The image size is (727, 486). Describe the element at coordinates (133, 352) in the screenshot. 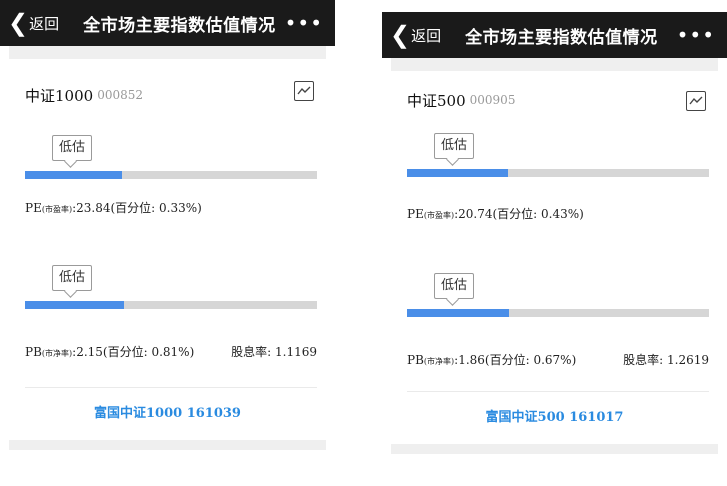

I see `pb-value: :2.15(百分位: 0.81%)` at that location.